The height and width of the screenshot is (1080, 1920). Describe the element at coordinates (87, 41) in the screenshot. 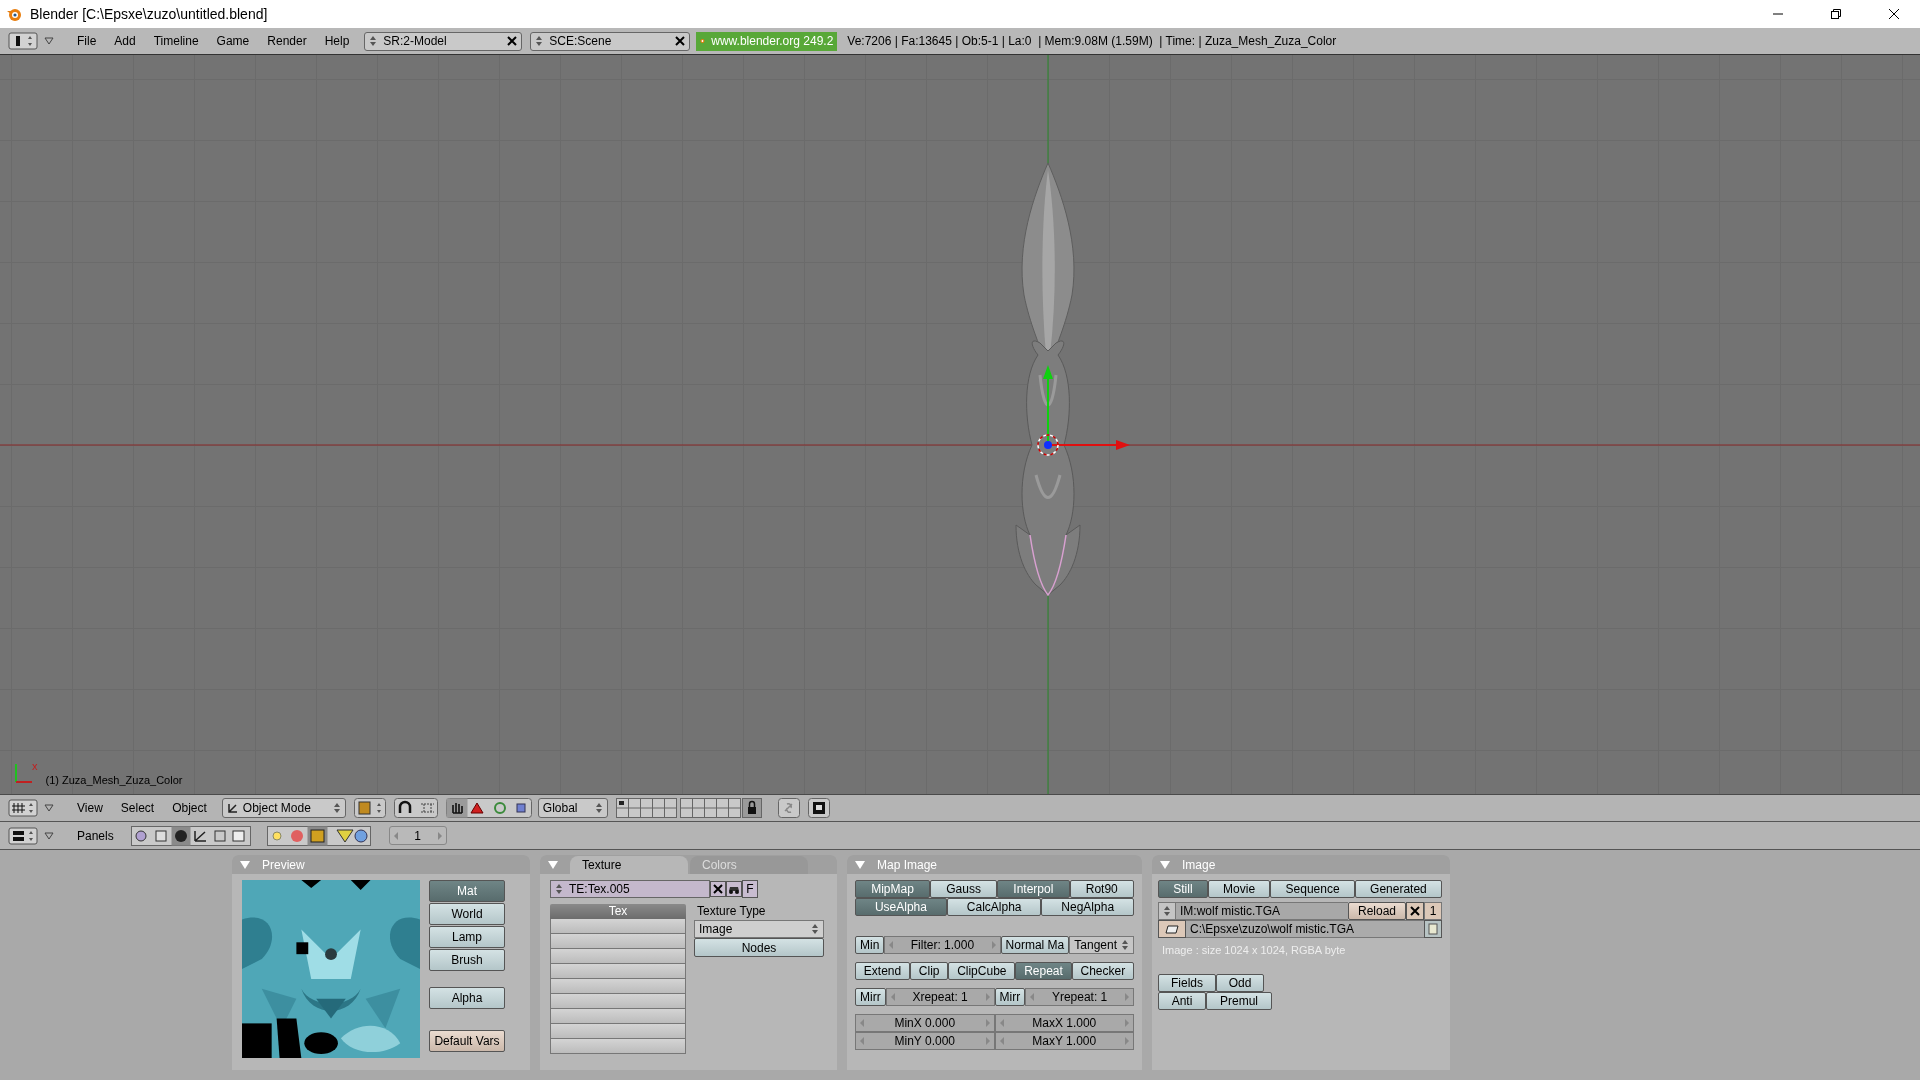

I see `menu-item: File` at that location.